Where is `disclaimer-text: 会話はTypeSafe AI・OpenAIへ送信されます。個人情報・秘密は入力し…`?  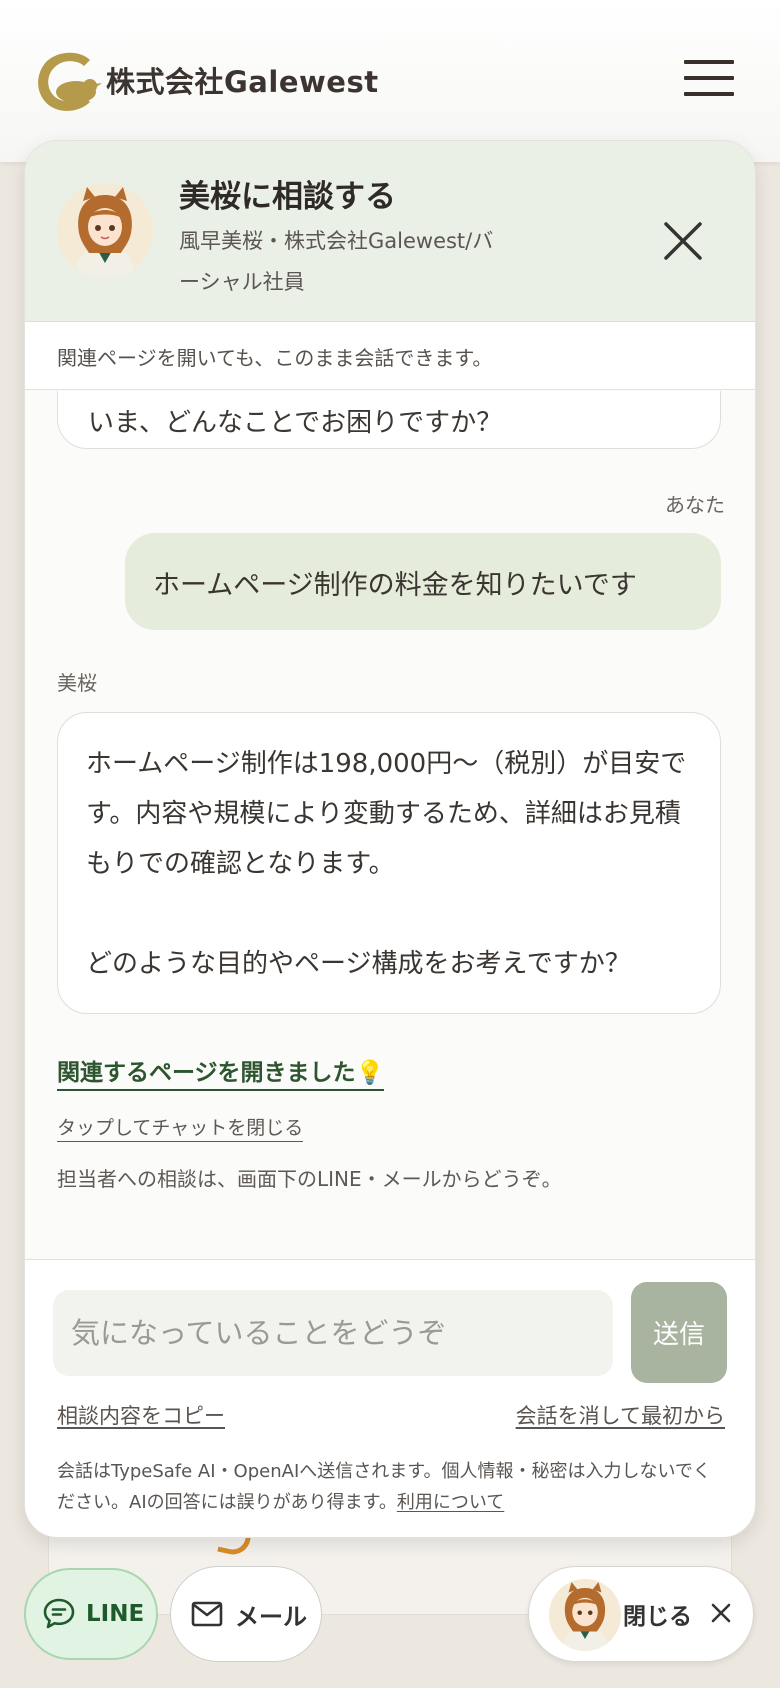 disclaimer-text: 会話はTypeSafe AI・OpenAIへ送信されます。個人情報・秘密は入力し… is located at coordinates (384, 1487).